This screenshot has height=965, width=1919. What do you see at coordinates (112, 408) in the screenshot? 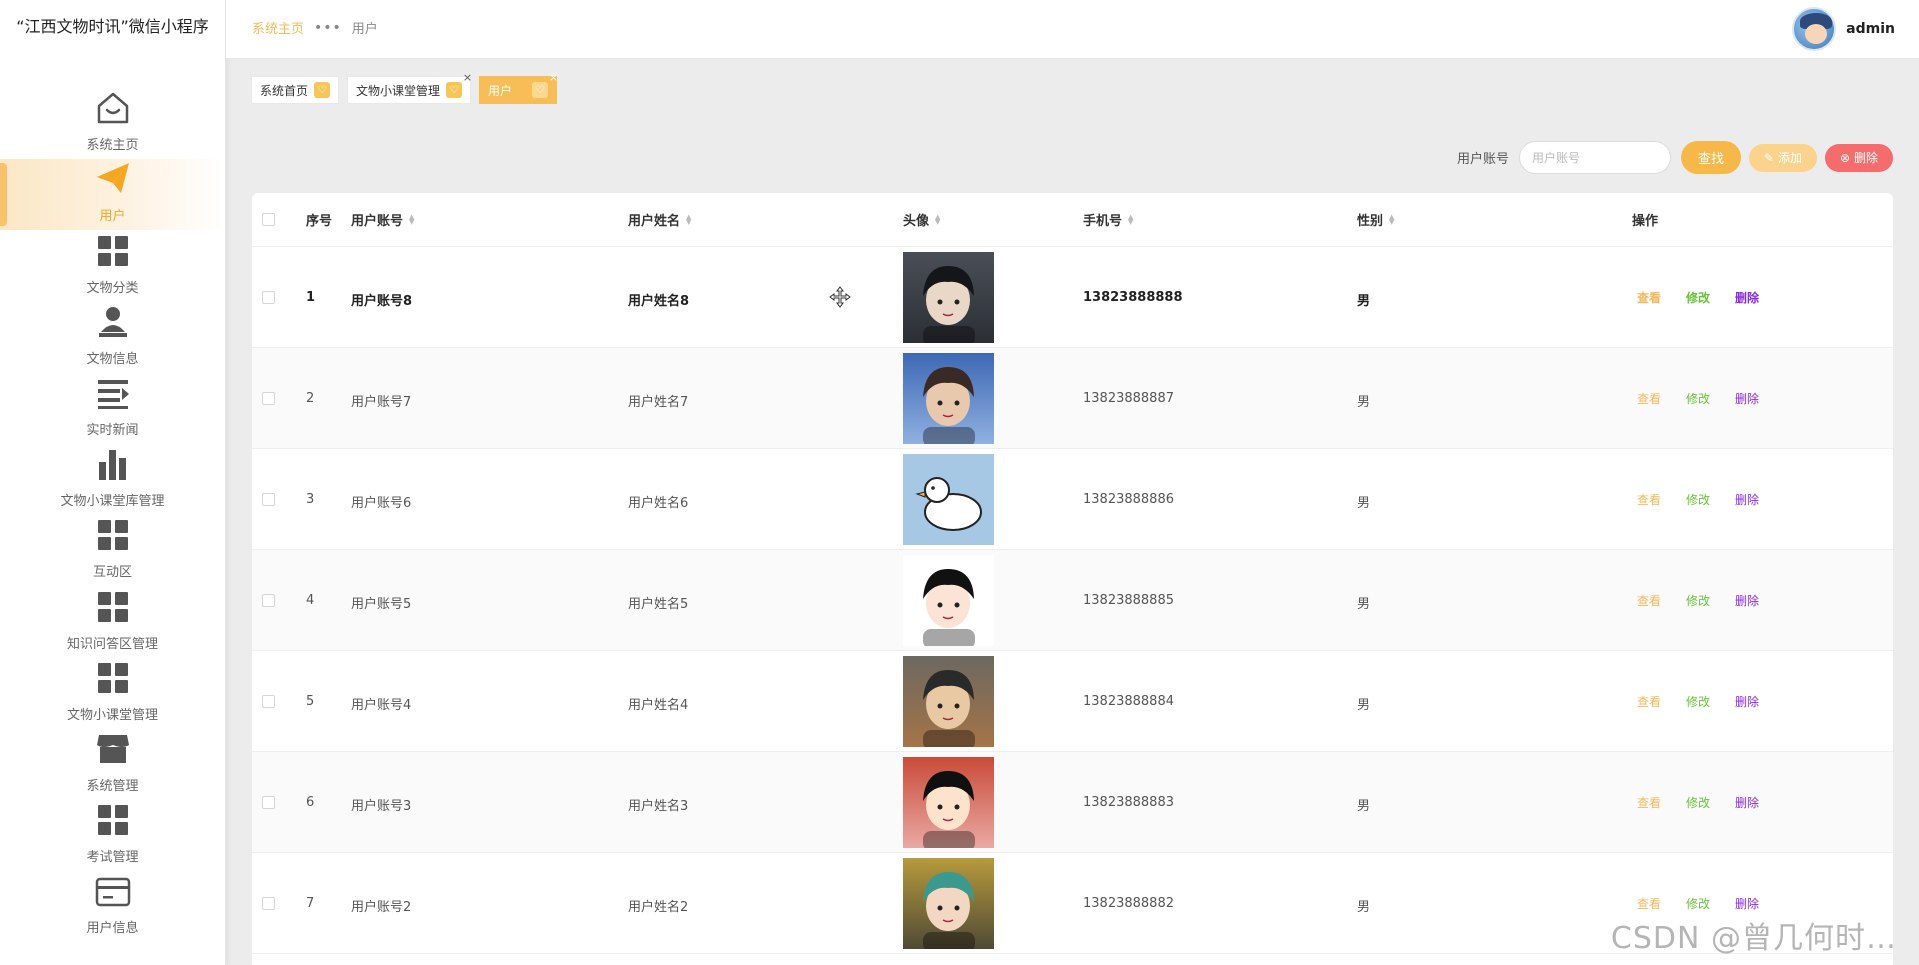
I see `sidebar-item-news: 实时新闻` at bounding box center [112, 408].